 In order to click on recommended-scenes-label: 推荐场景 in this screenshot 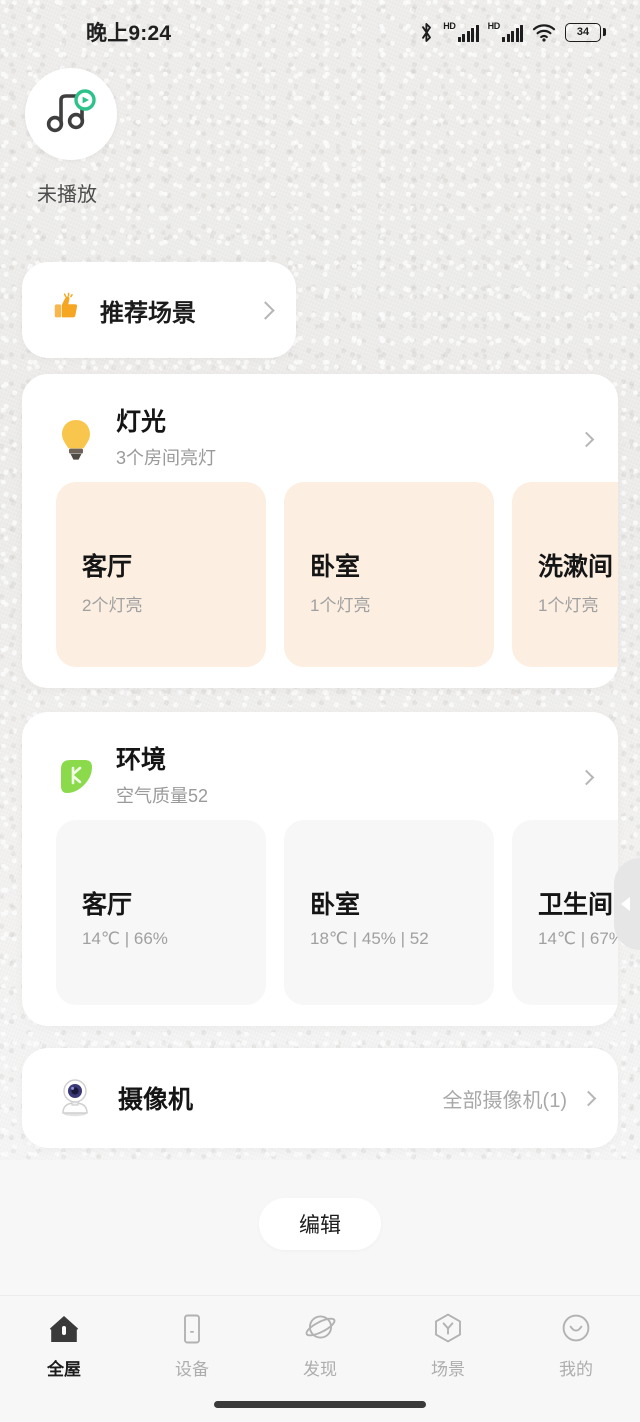, I will do `click(148, 313)`.